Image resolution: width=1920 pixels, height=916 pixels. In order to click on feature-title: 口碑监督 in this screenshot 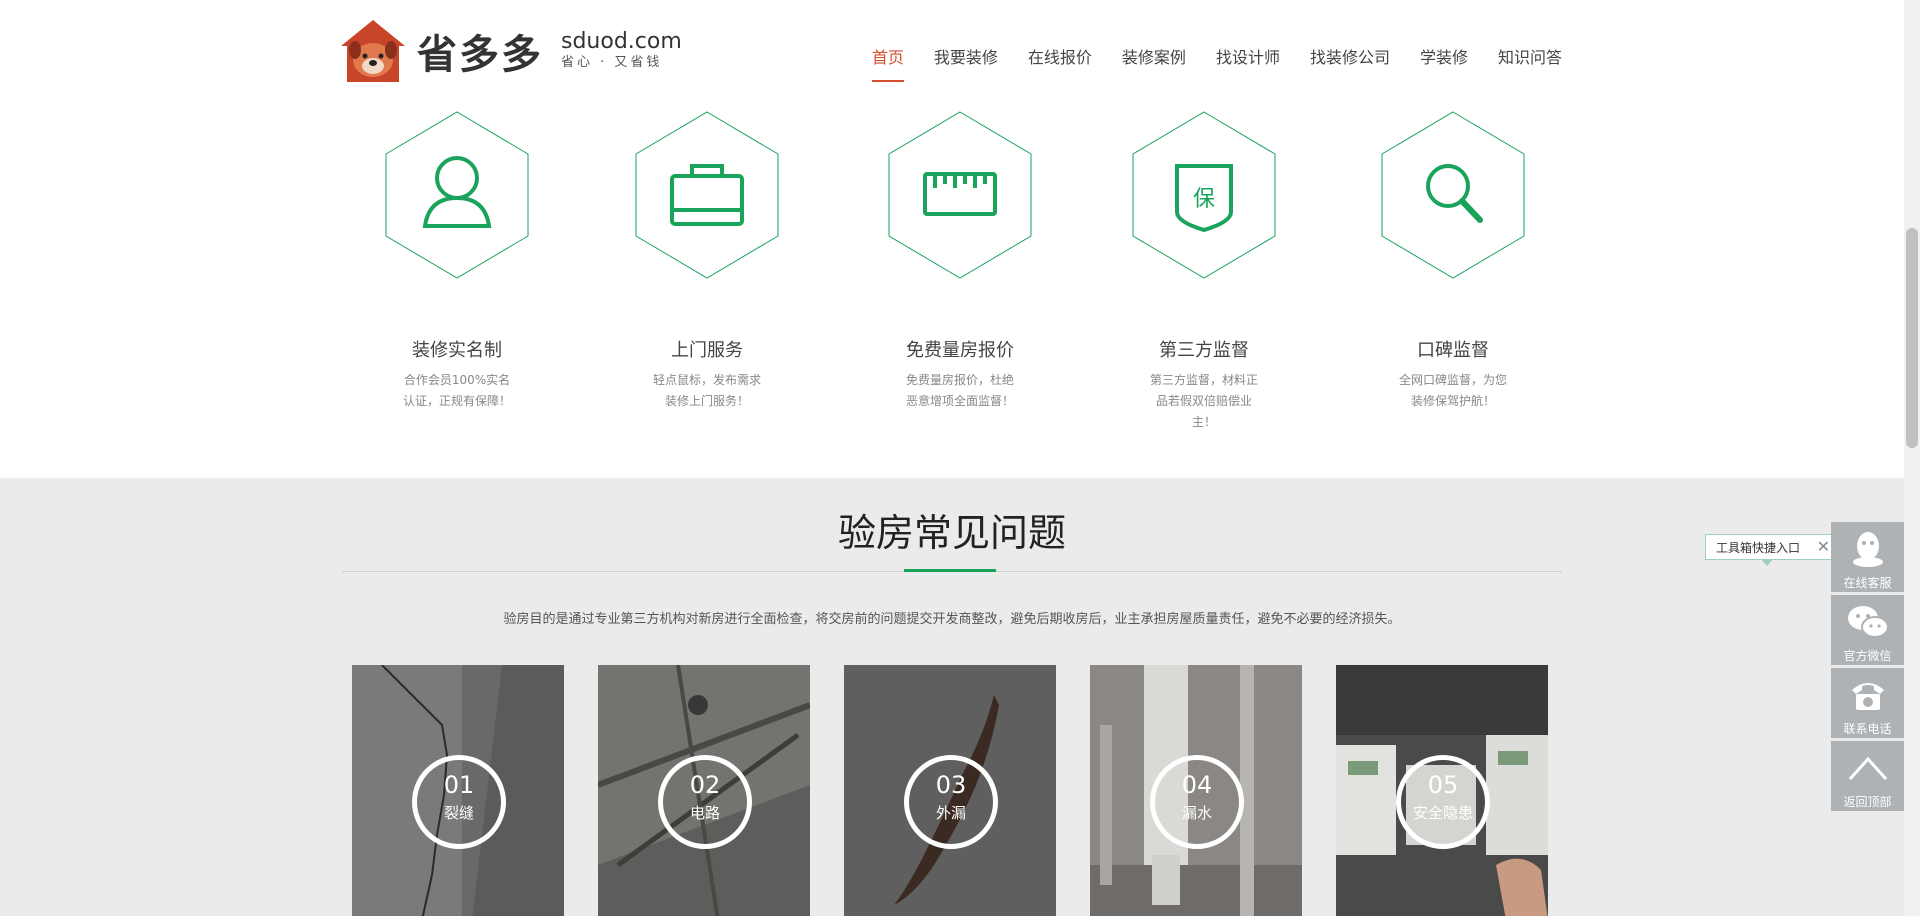, I will do `click(1453, 350)`.